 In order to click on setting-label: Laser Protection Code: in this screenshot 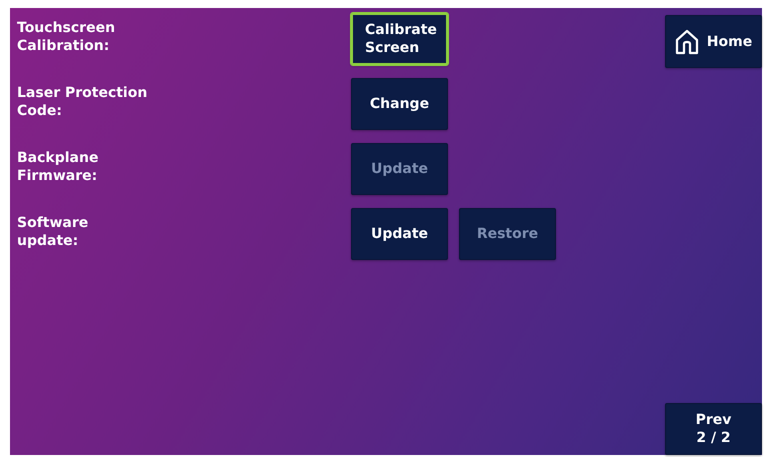, I will do `click(82, 102)`.